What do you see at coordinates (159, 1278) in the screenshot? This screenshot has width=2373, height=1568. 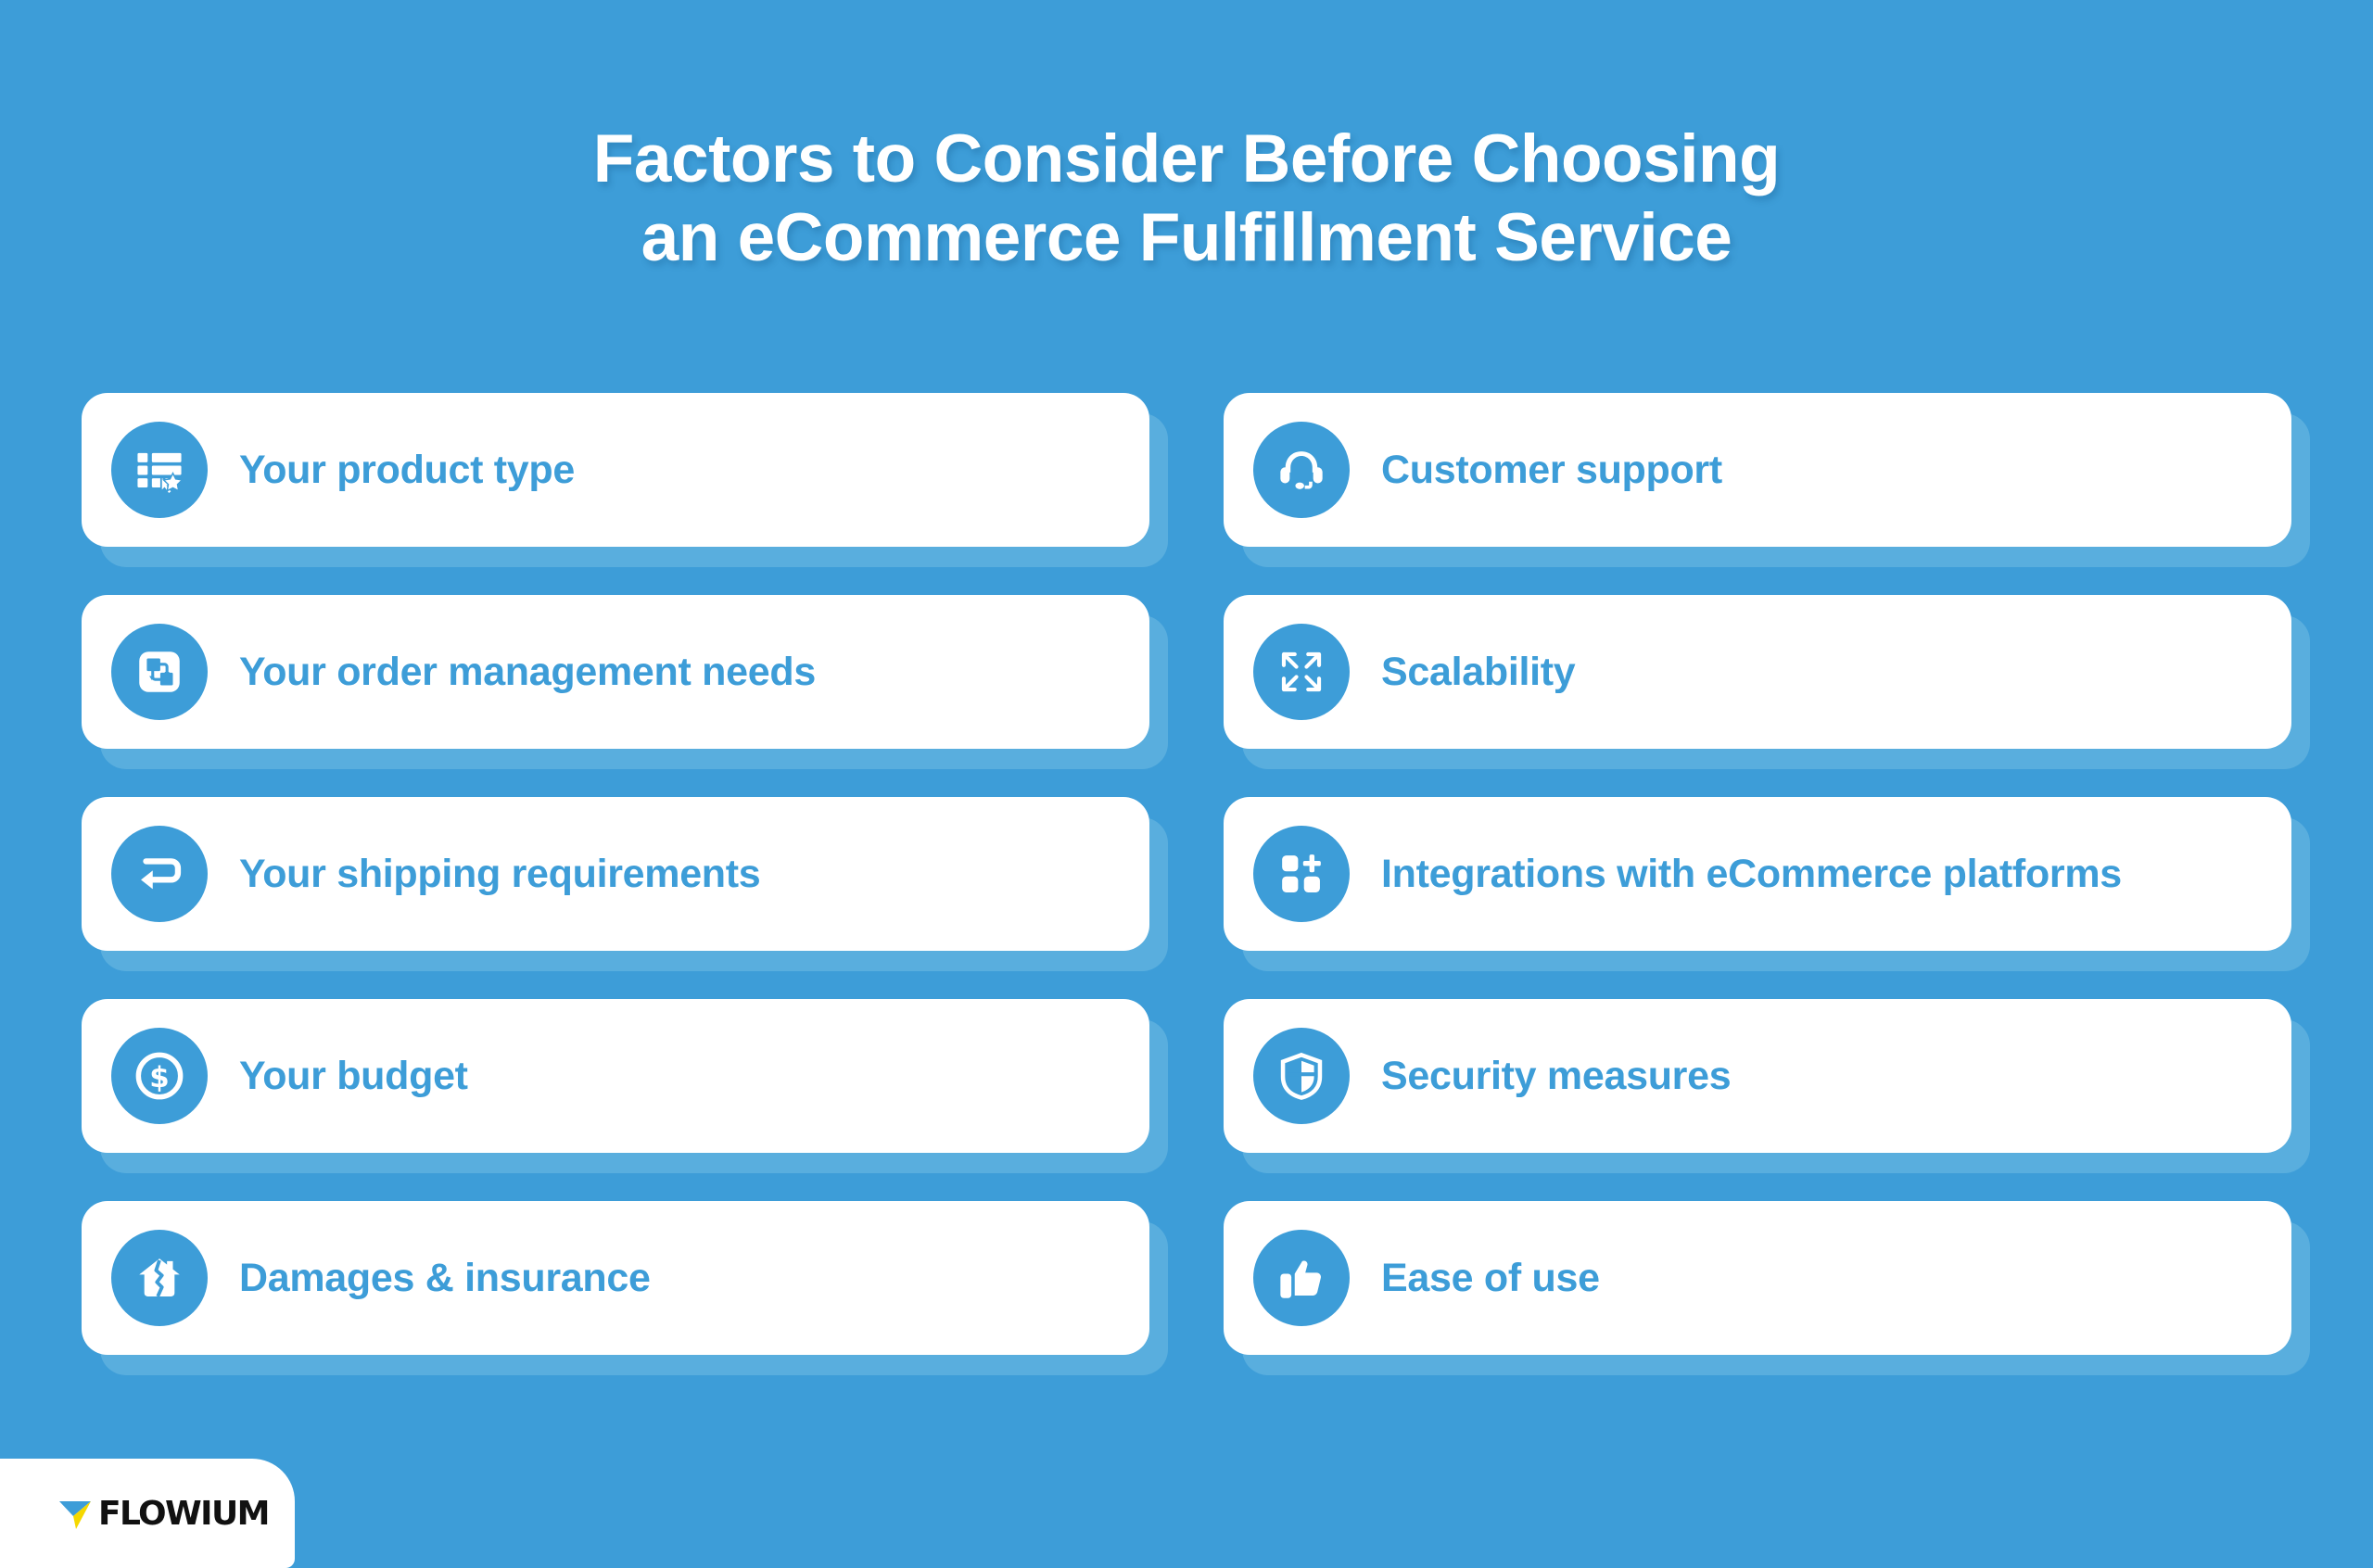 I see `cracked-house-icon` at bounding box center [159, 1278].